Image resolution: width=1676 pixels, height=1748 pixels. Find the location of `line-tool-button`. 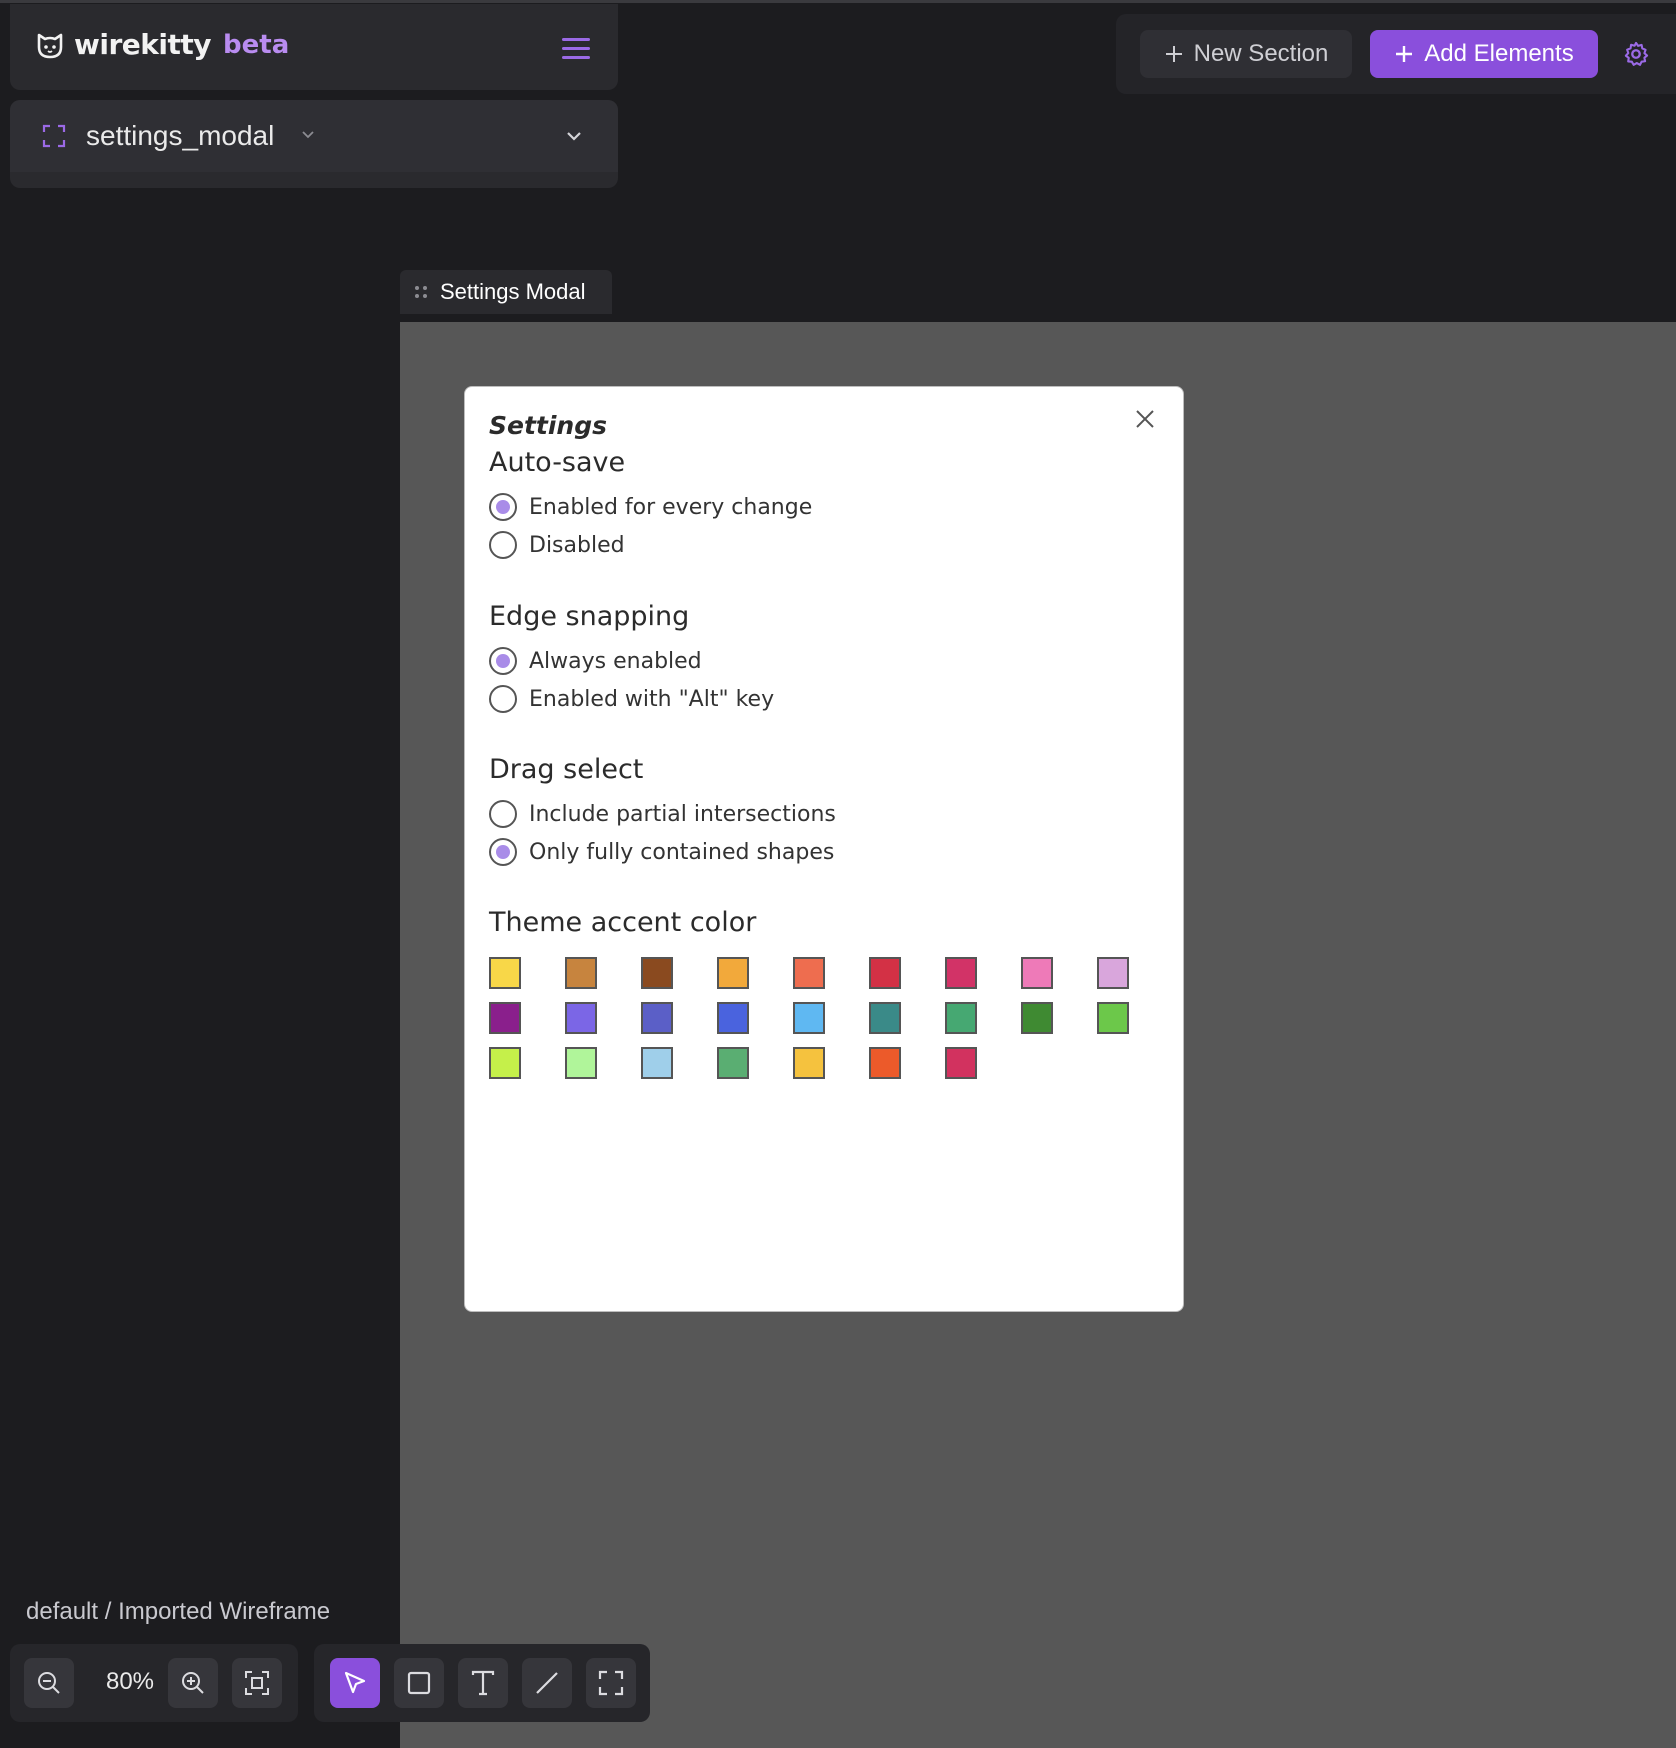

line-tool-button is located at coordinates (547, 1683).